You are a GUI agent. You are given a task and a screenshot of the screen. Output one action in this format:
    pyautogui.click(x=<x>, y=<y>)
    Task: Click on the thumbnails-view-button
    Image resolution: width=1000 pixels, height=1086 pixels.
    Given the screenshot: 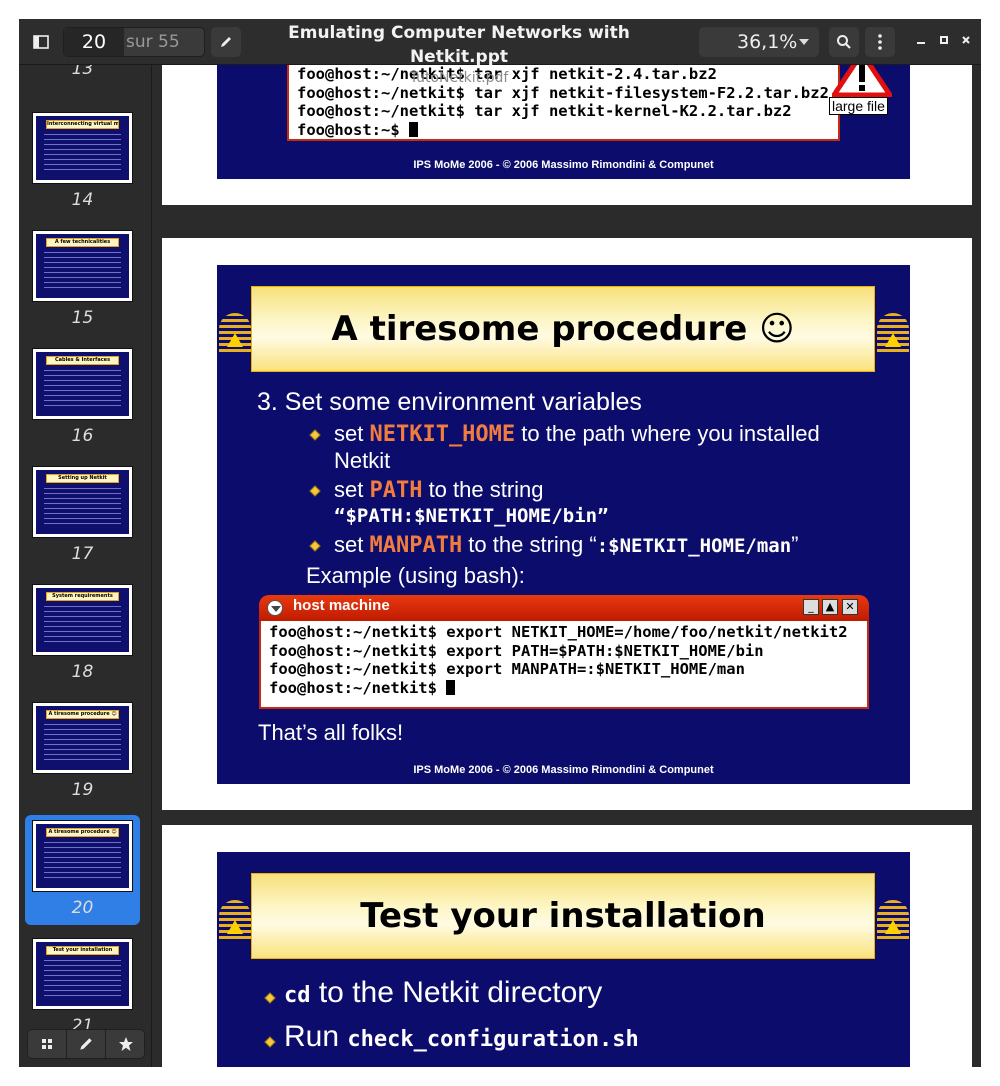 What is the action you would take?
    pyautogui.click(x=47, y=1044)
    